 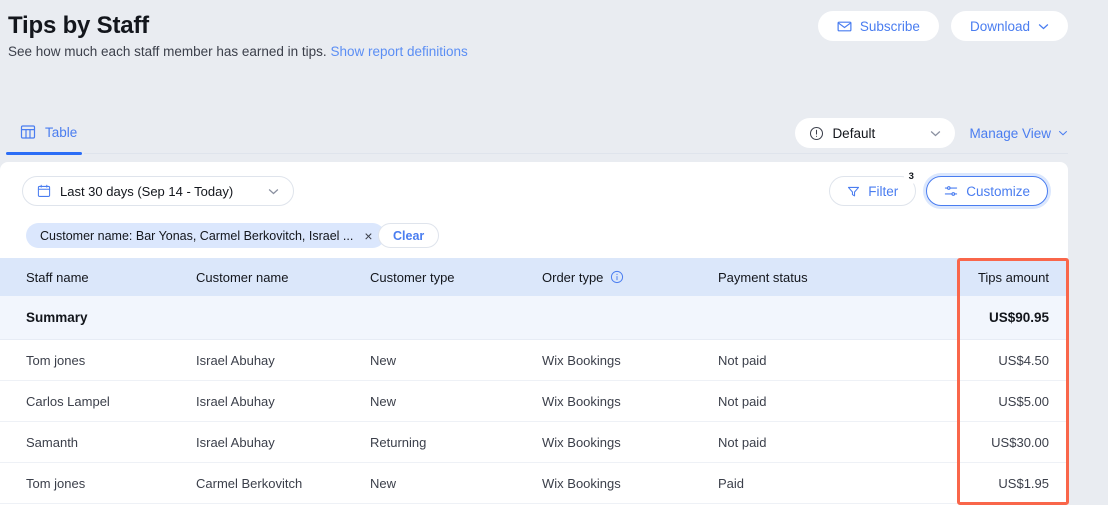 What do you see at coordinates (368, 236) in the screenshot?
I see `close-icon: ×` at bounding box center [368, 236].